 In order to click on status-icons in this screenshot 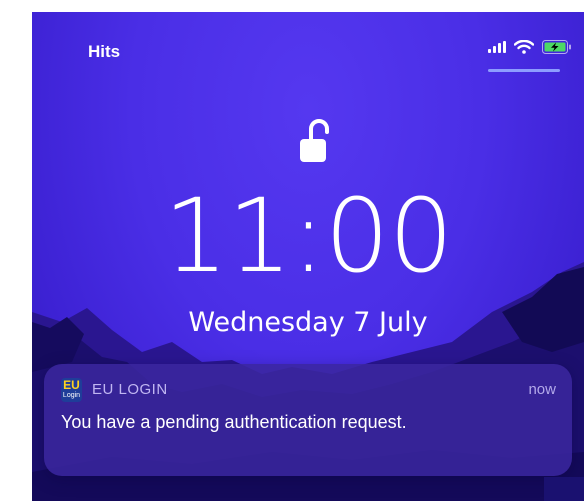, I will do `click(530, 47)`.